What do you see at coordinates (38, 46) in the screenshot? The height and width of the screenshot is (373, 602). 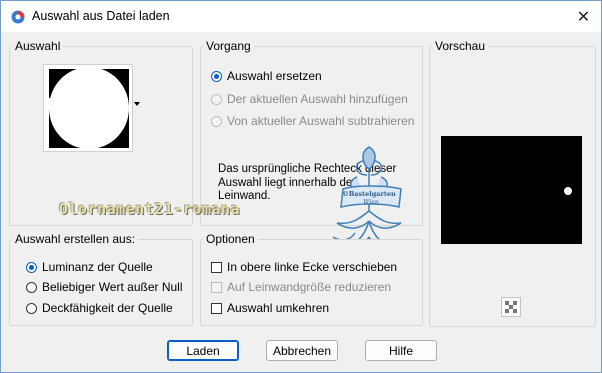 I see `auswahl-legend: Auswahl` at bounding box center [38, 46].